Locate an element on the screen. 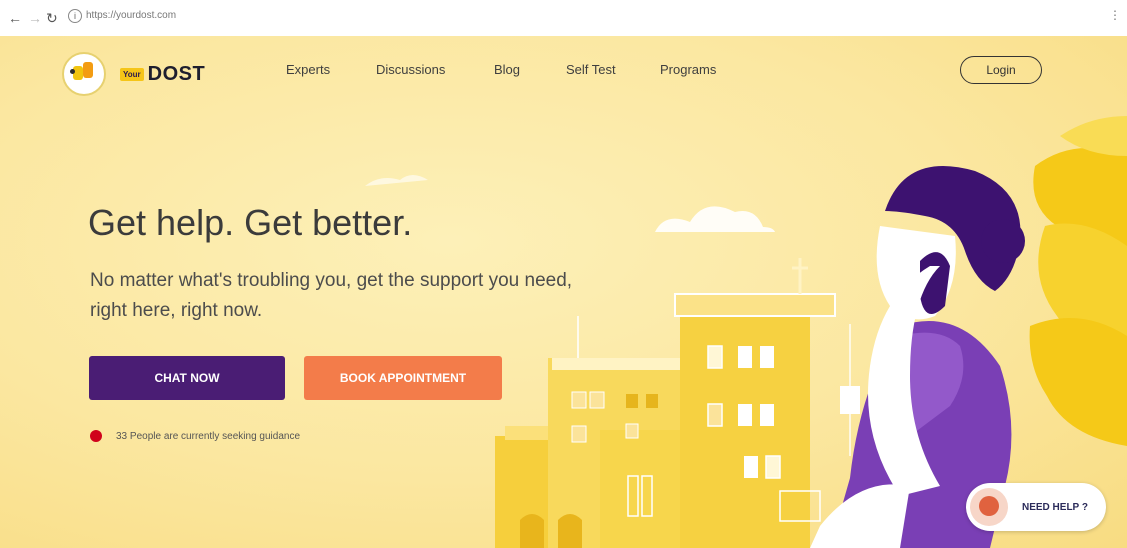 The height and width of the screenshot is (548, 1127). address-bar: https://yourdost.com is located at coordinates (131, 15).